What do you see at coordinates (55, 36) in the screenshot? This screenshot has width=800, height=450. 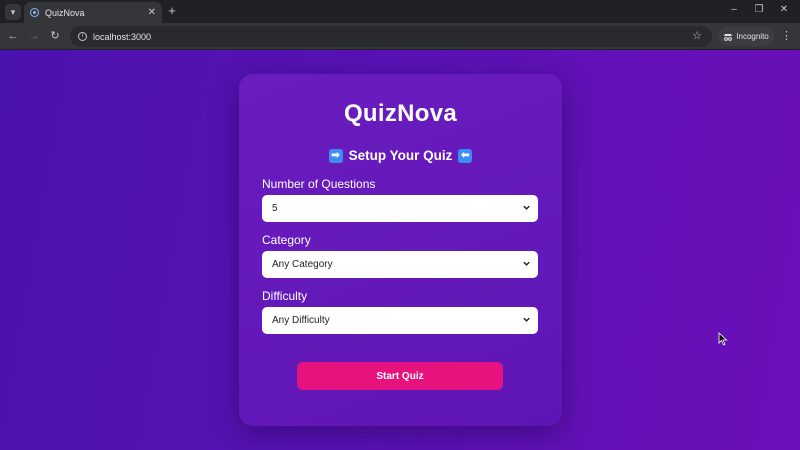 I see `reload-icon: ↻` at bounding box center [55, 36].